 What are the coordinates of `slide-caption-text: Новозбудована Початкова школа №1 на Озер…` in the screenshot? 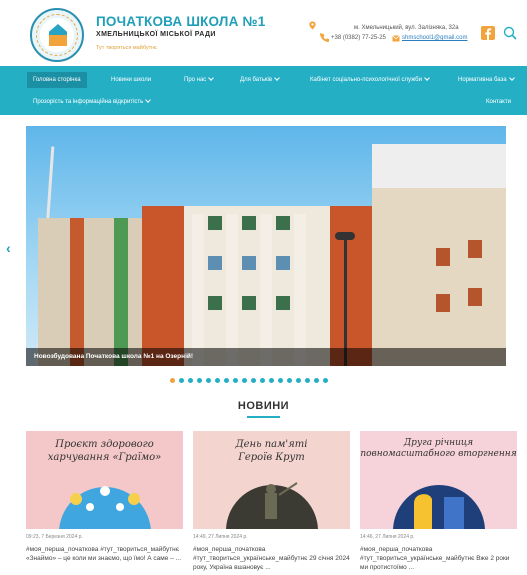 It's located at (114, 356).